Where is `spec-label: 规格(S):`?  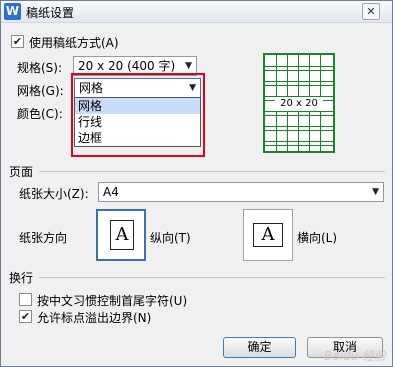
spec-label: 规格(S): is located at coordinates (40, 68).